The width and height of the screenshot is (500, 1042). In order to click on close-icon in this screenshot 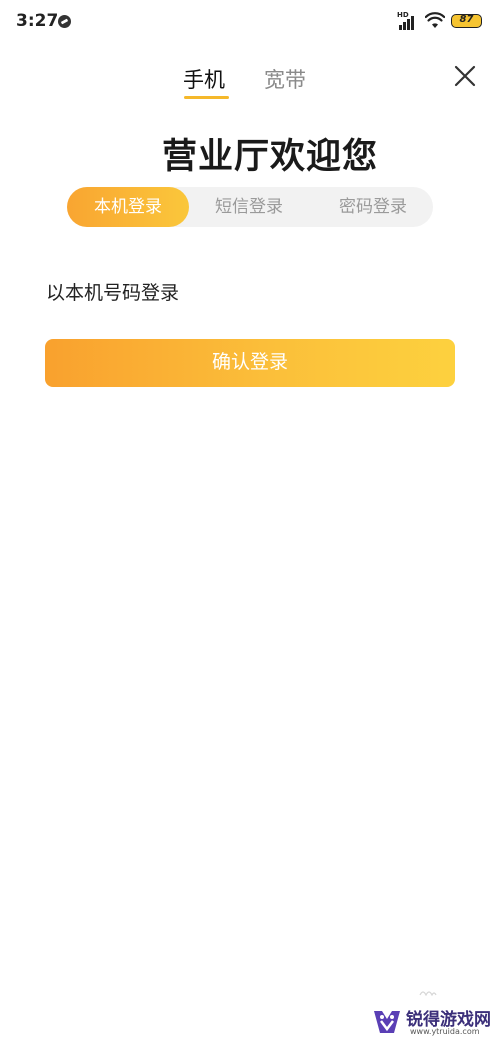, I will do `click(465, 76)`.